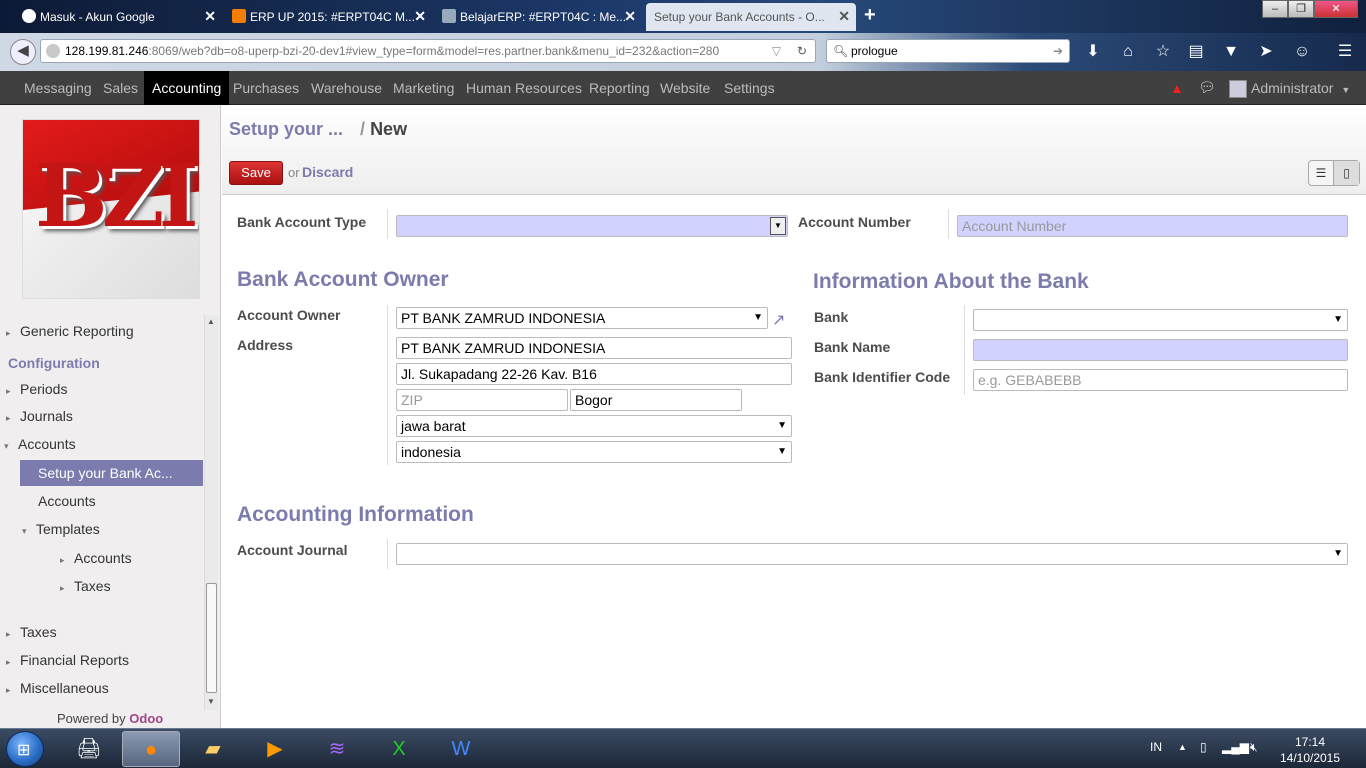 This screenshot has height=768, width=1366. I want to click on download-icon: ⬇, so click(1093, 52).